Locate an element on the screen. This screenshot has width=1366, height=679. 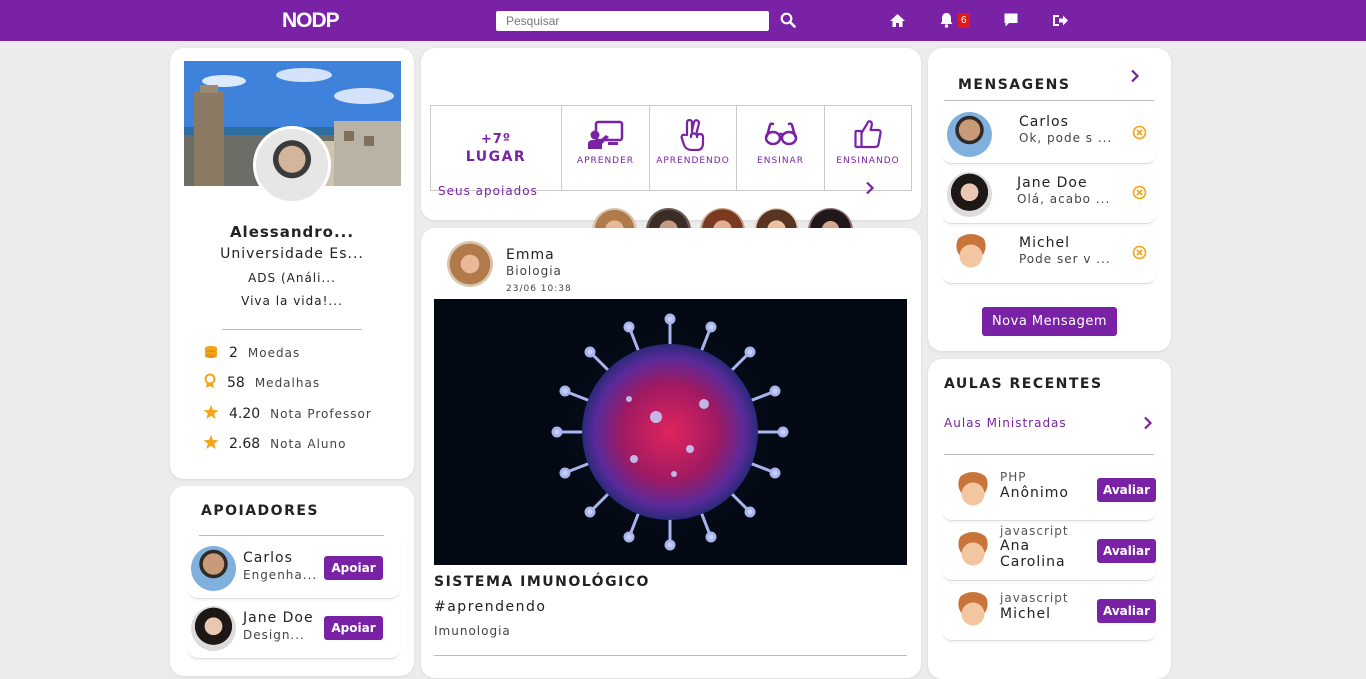
action-ensinando: ENSINANDO is located at coordinates (868, 148).